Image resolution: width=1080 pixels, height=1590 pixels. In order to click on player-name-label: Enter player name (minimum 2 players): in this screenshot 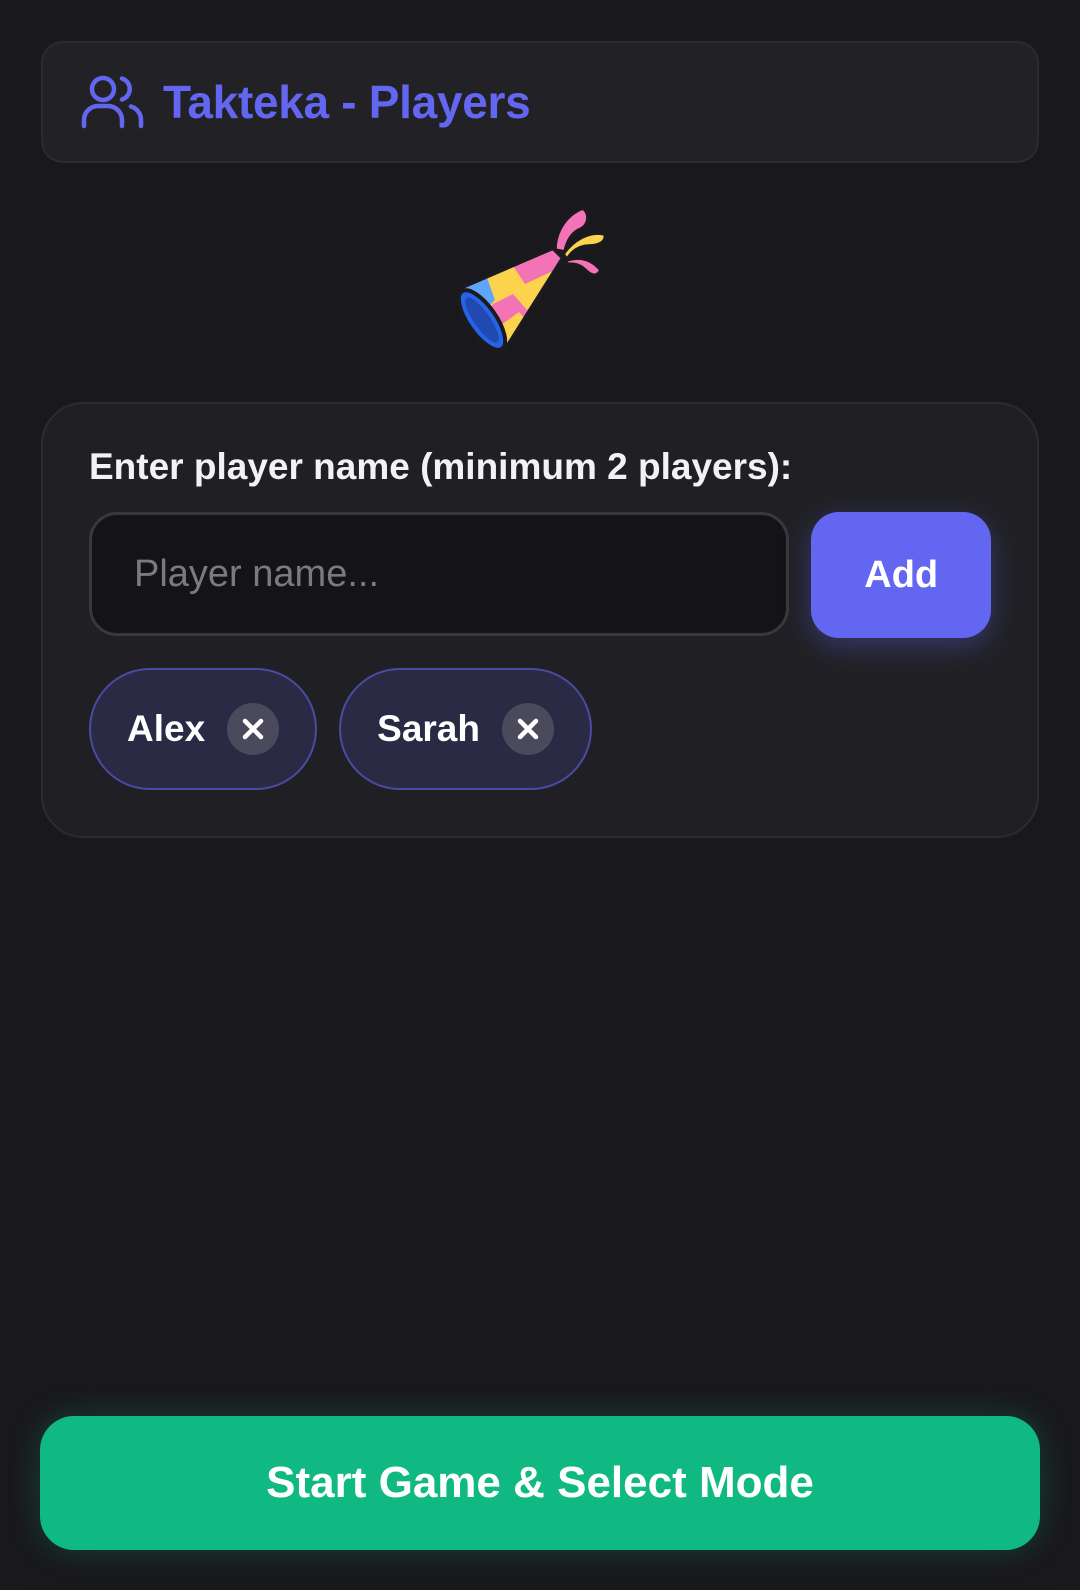, I will do `click(441, 466)`.